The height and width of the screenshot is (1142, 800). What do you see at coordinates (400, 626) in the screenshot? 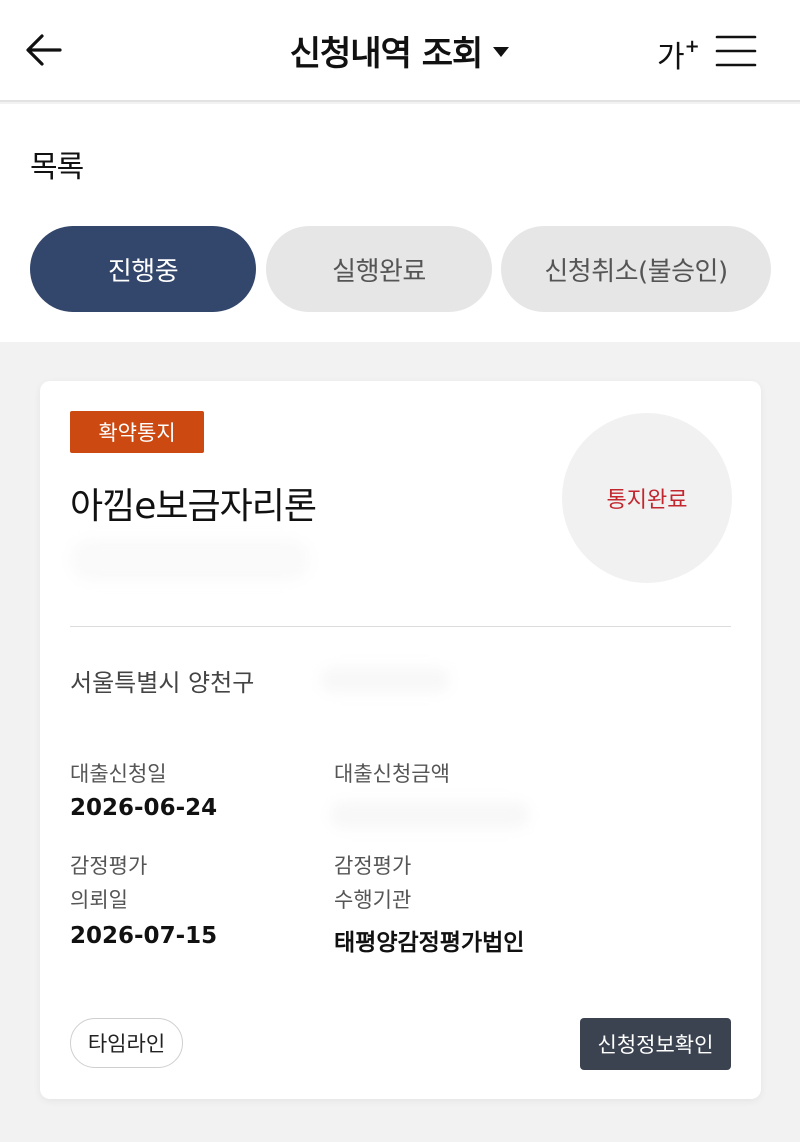
I see `divider` at bounding box center [400, 626].